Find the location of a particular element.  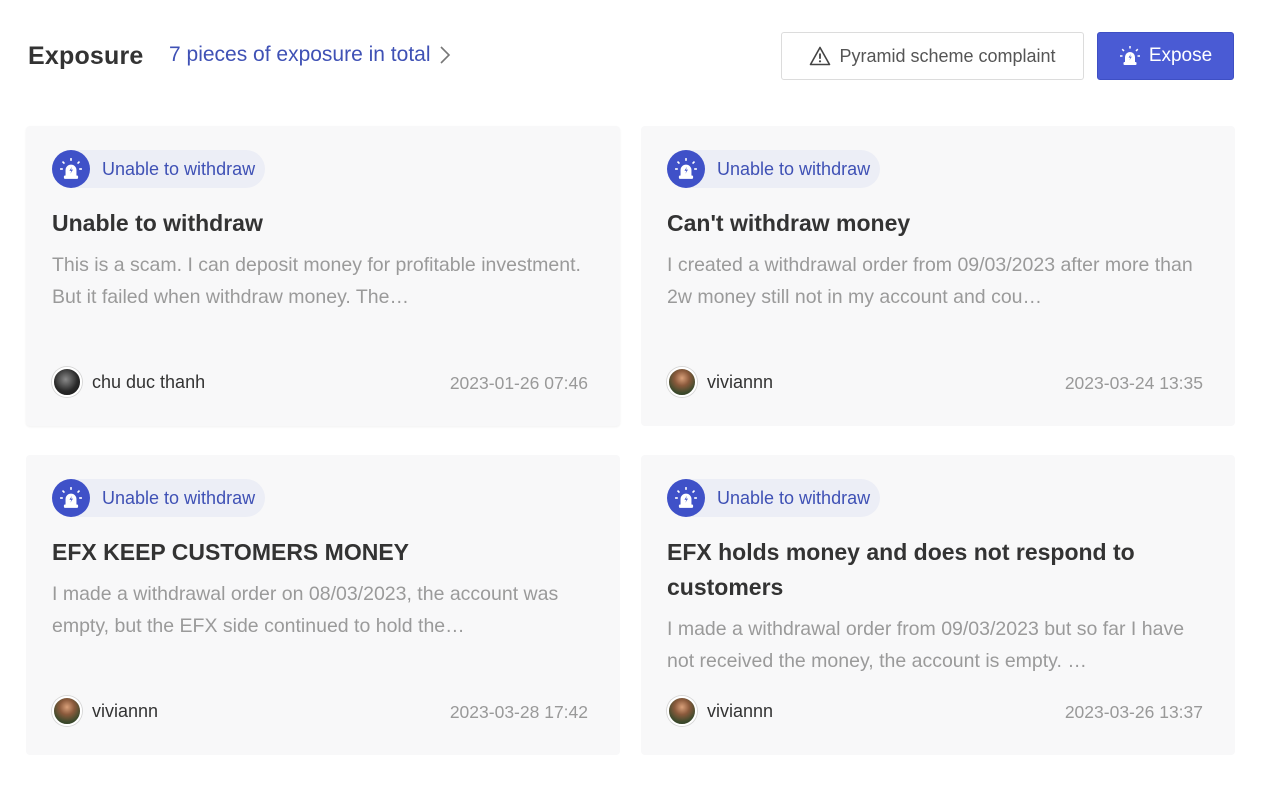

expose-button: Expose is located at coordinates (1165, 56).